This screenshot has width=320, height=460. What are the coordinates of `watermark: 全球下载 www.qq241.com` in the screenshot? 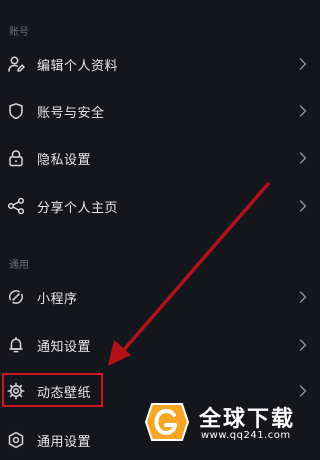 It's located at (231, 423).